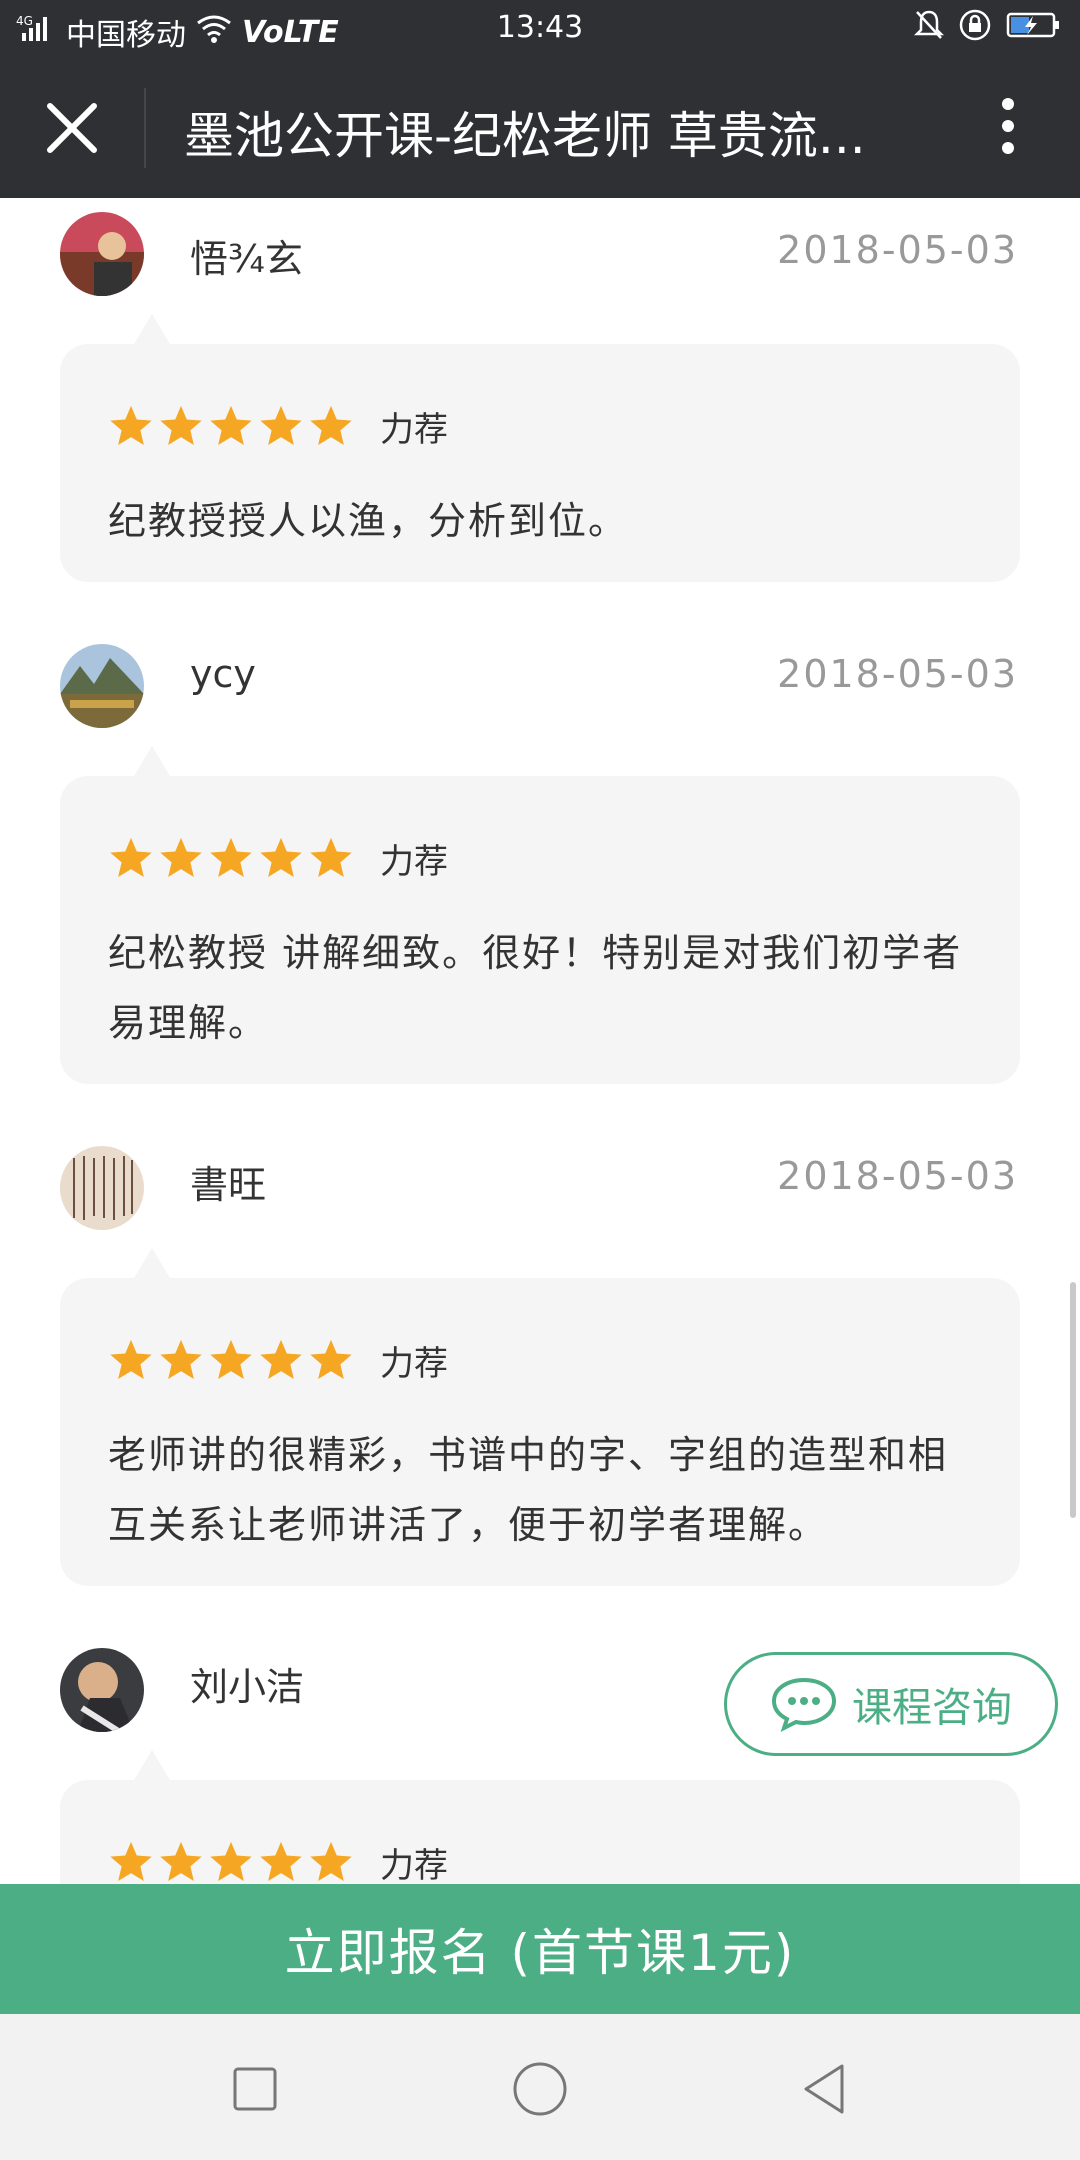 This screenshot has width=1080, height=2160. I want to click on course-consult-button: 课程咨询, so click(891, 1704).